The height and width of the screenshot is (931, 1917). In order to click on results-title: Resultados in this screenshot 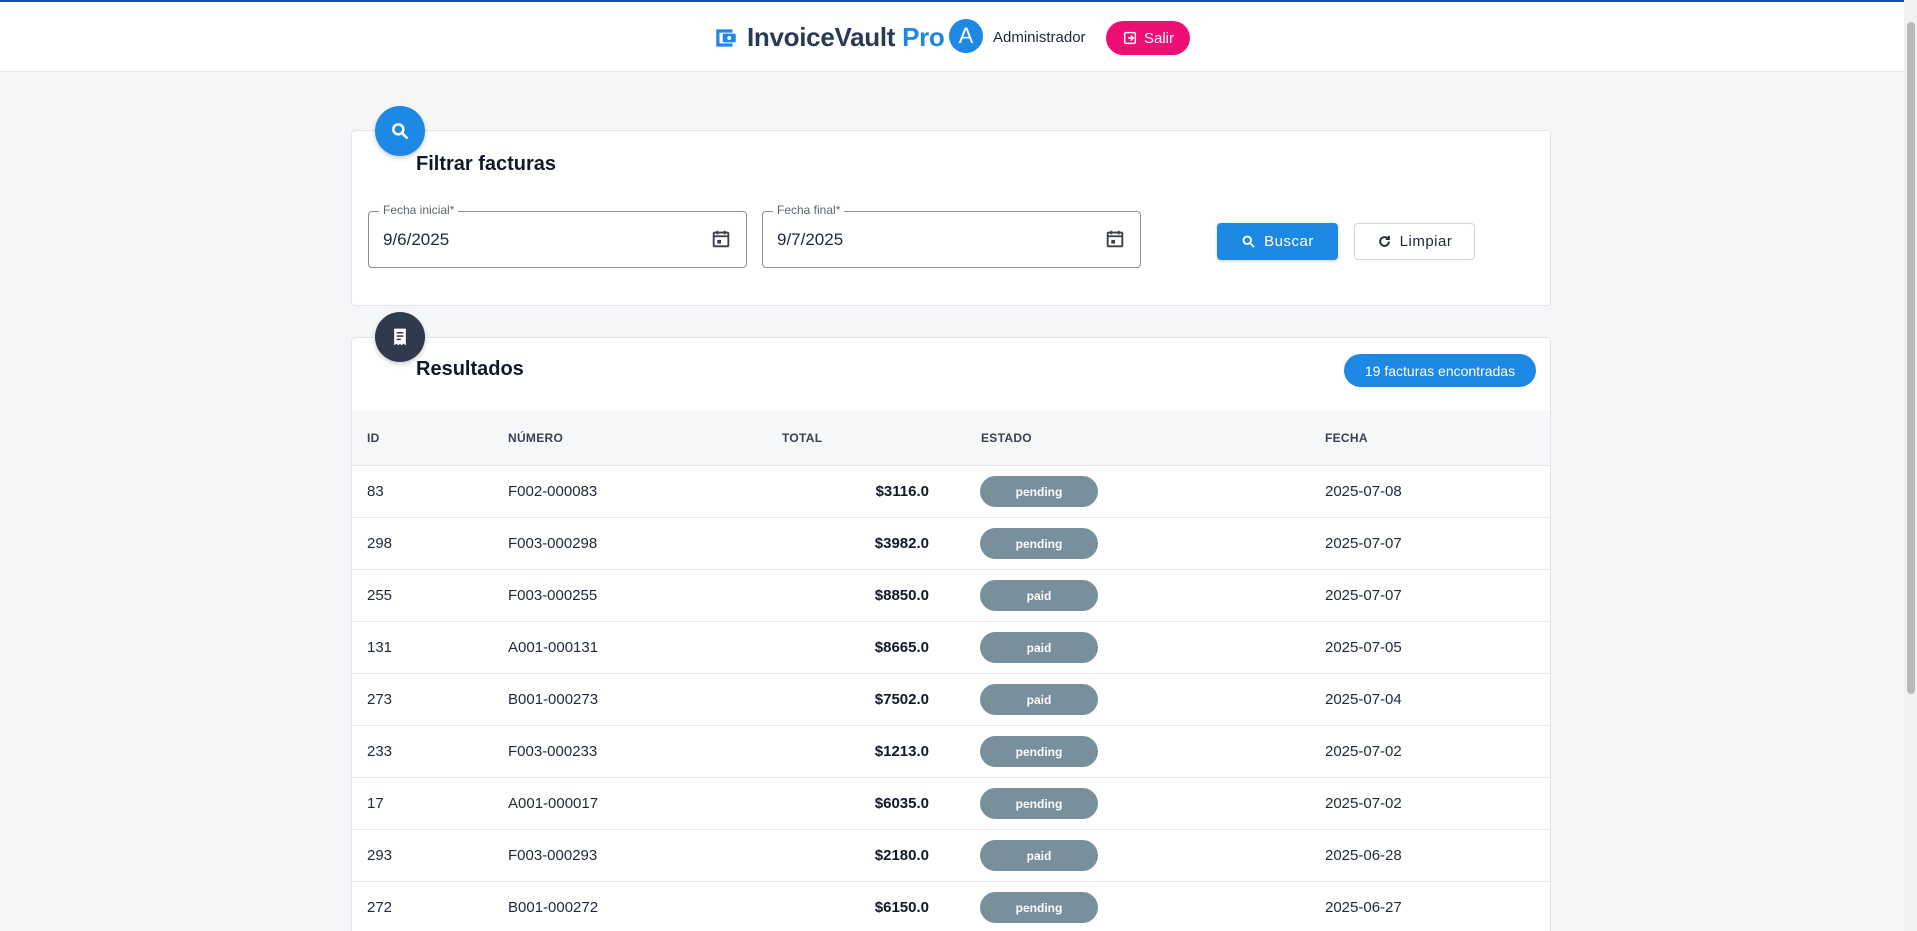, I will do `click(470, 369)`.